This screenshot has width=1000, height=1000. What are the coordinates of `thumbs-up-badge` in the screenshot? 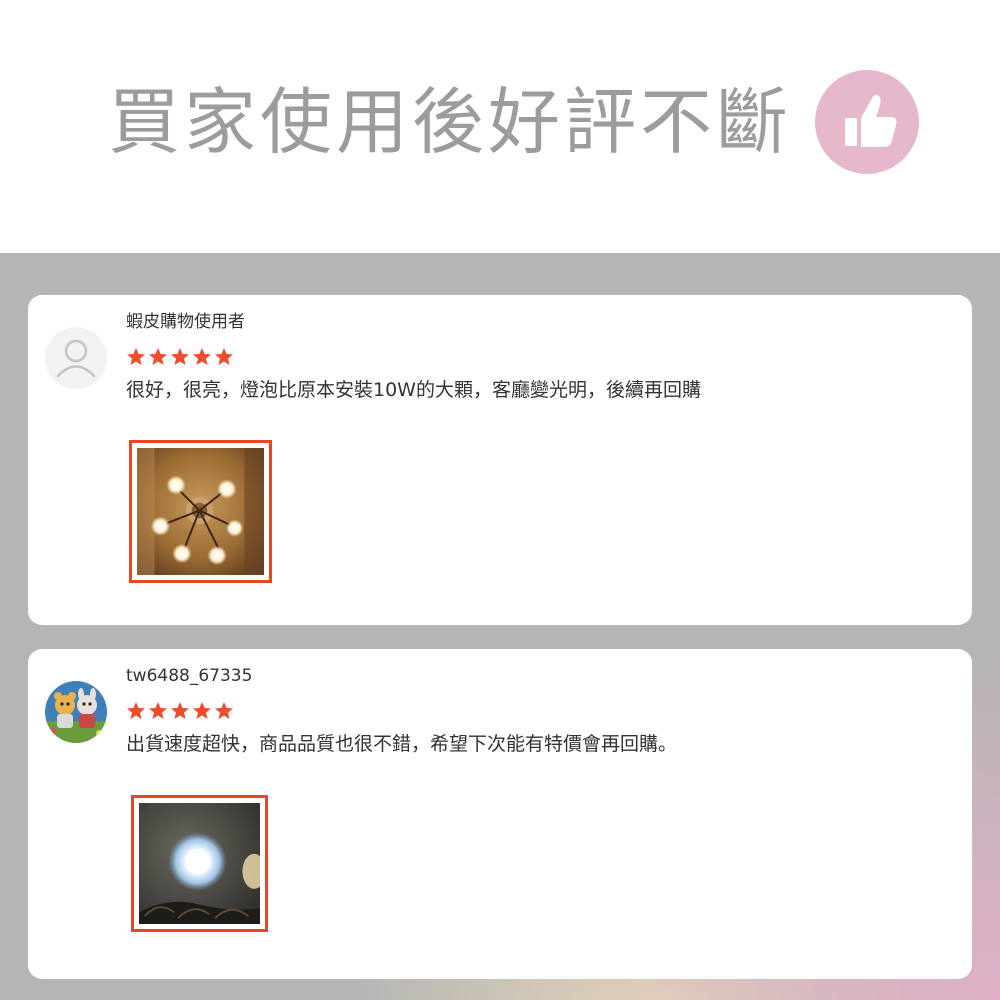 It's located at (867, 122).